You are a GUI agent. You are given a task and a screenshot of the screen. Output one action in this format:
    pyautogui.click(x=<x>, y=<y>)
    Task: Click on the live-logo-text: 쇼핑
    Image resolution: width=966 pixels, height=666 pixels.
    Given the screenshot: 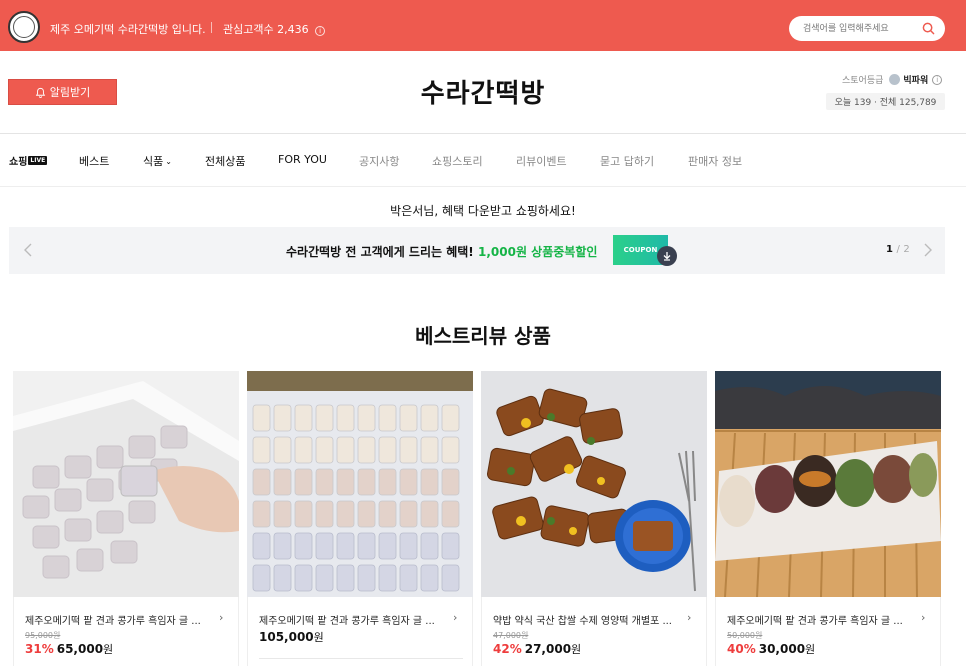 What is the action you would take?
    pyautogui.click(x=18, y=162)
    